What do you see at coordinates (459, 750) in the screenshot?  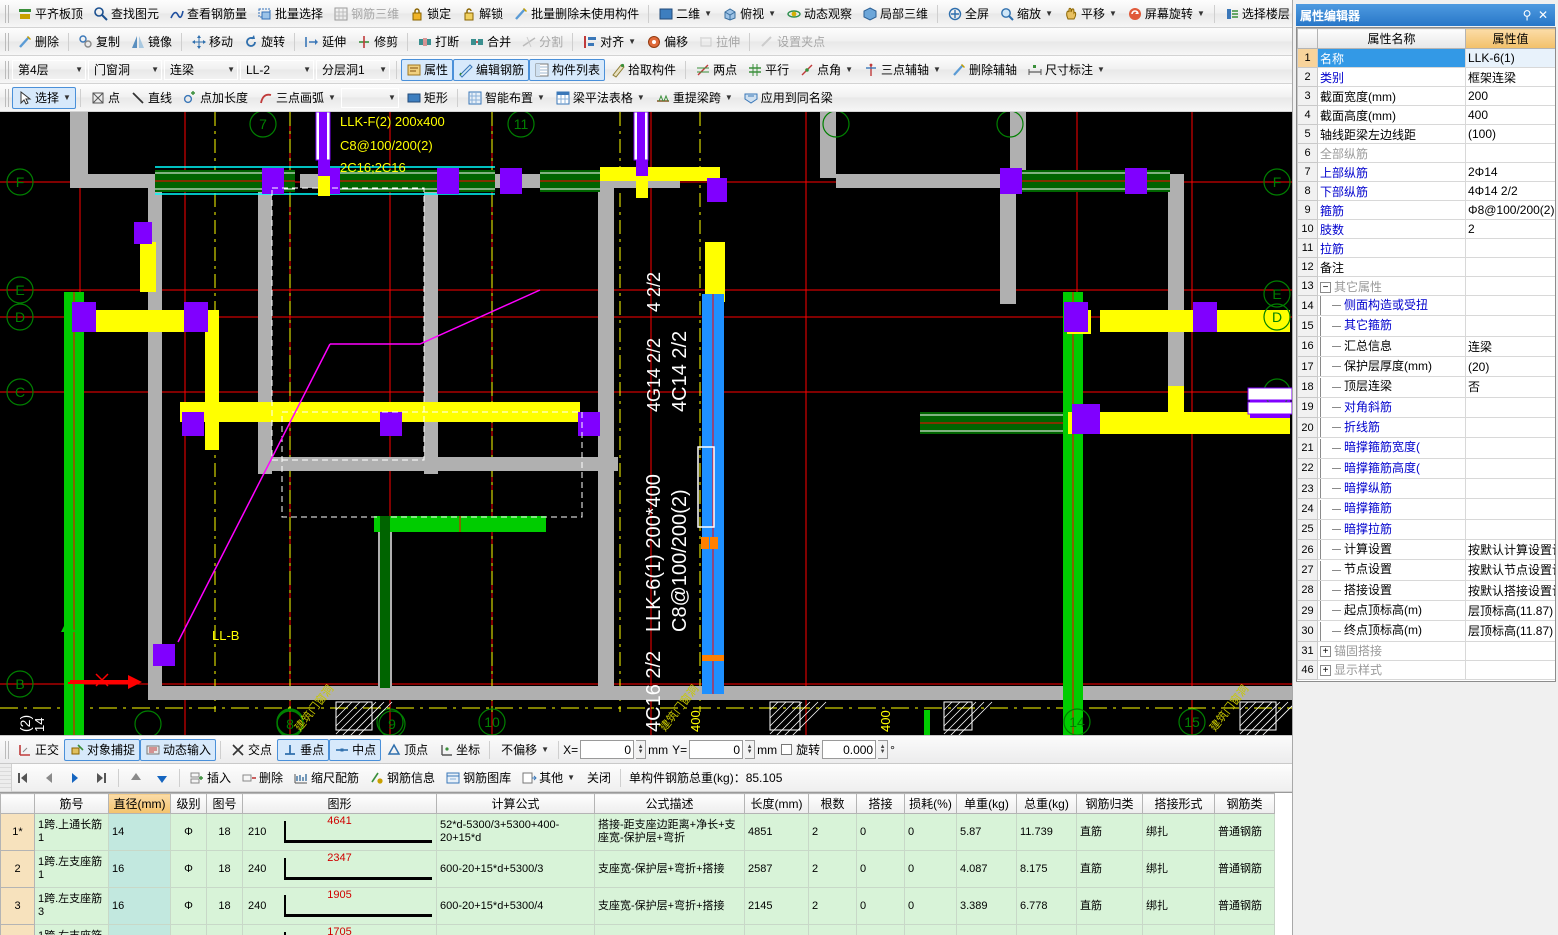 I see `coordinate-toggle: 坐标` at bounding box center [459, 750].